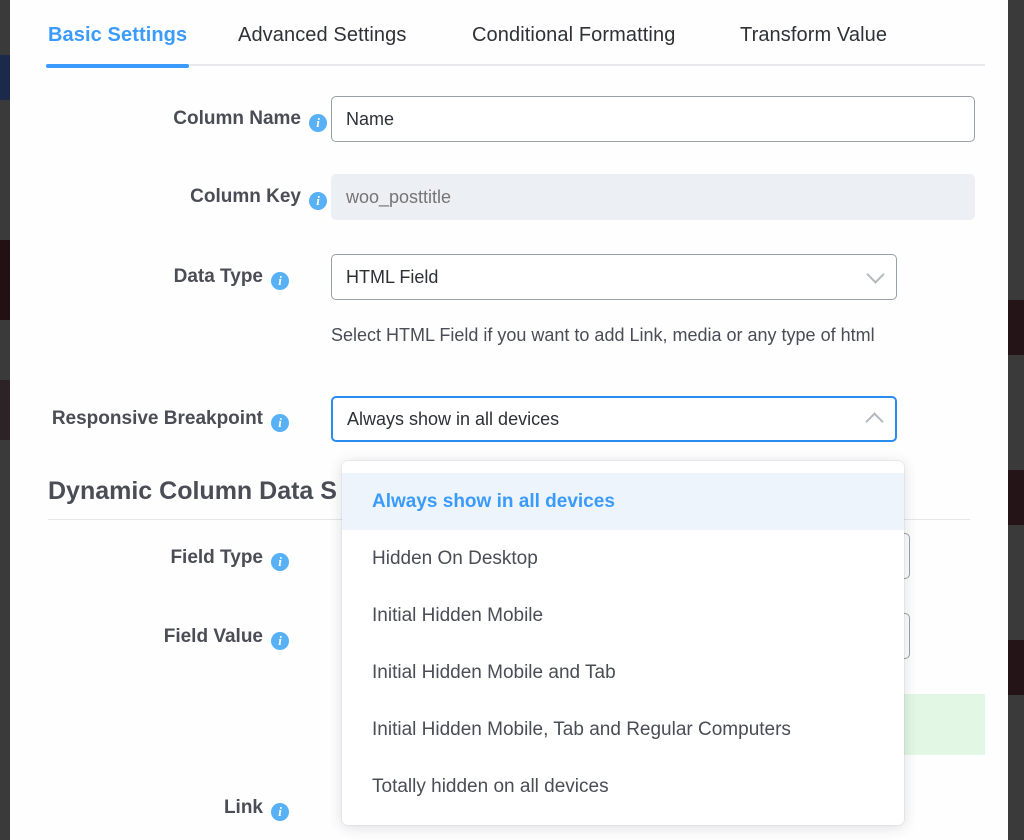 This screenshot has height=840, width=1024. What do you see at coordinates (318, 123) in the screenshot?
I see `info-icon-column-name: i` at bounding box center [318, 123].